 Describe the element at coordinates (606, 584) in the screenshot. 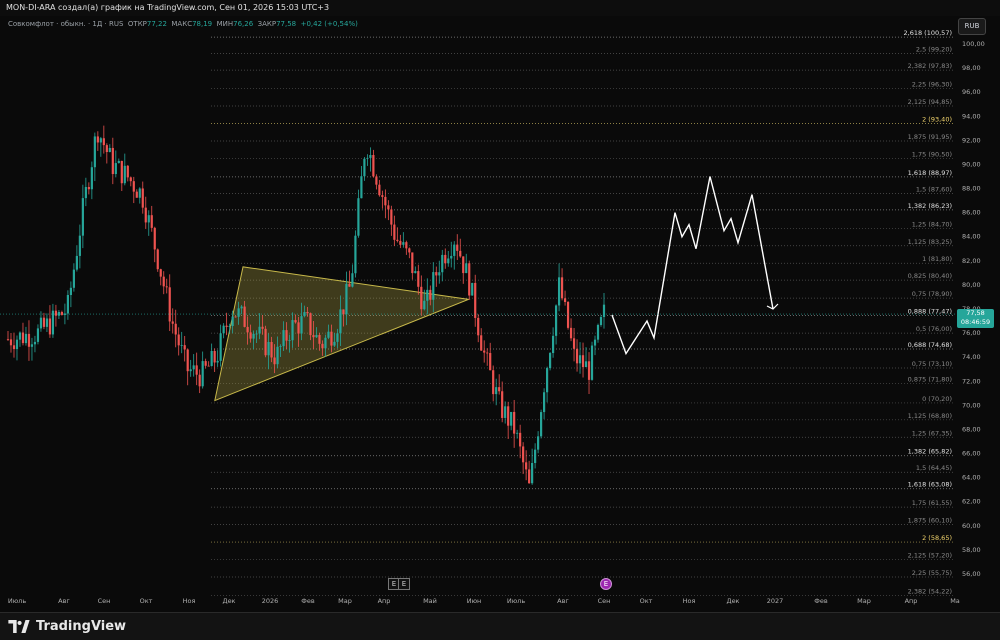

I see `event-button-earnings-3: E` at that location.